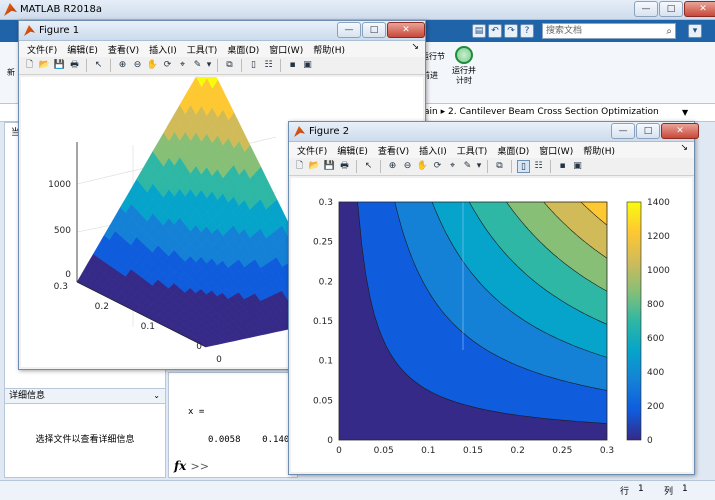  What do you see at coordinates (685, 112) in the screenshot?
I see `path-dropdown-icon: ▼` at bounding box center [685, 112].